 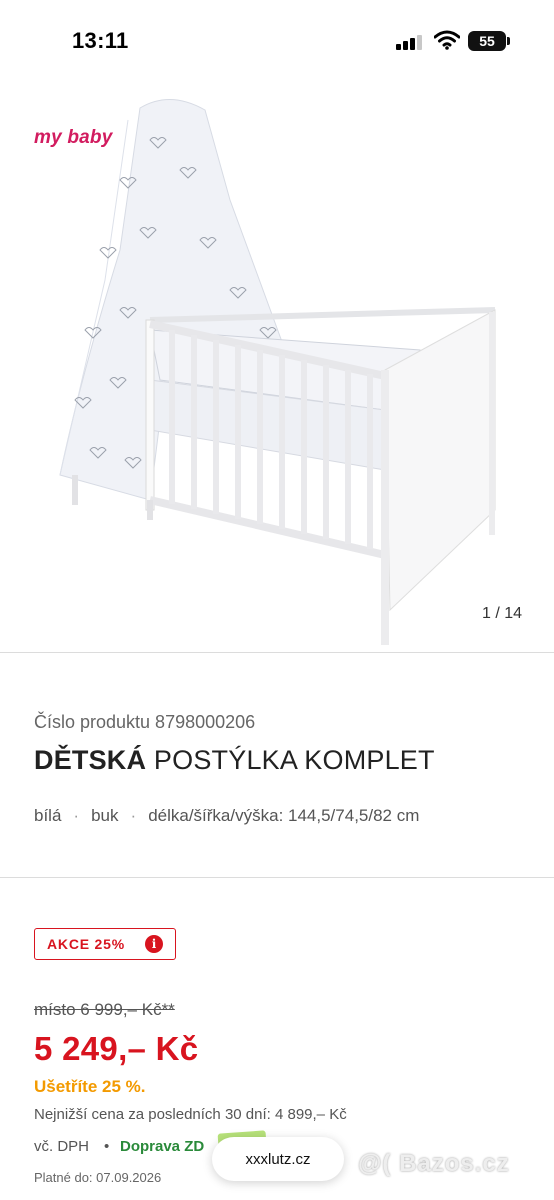 What do you see at coordinates (501, 613) in the screenshot?
I see `image-counter: 1 / 14` at bounding box center [501, 613].